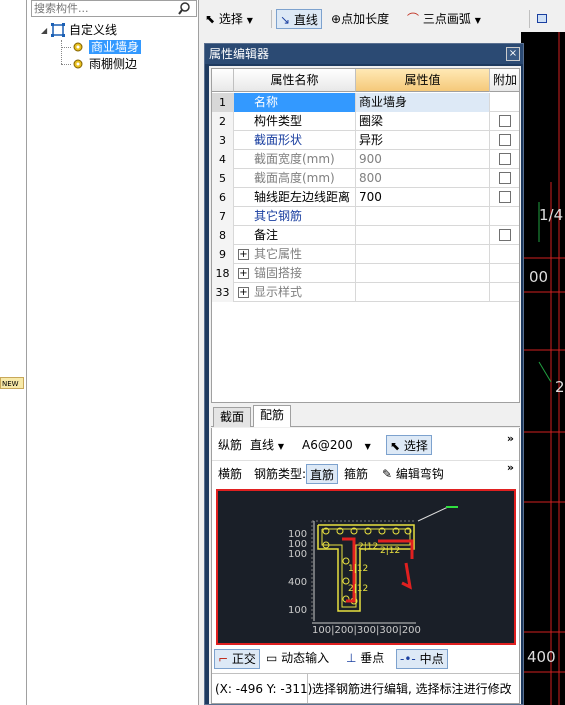 Image resolution: width=565 pixels, height=705 pixels. Describe the element at coordinates (106, 47) in the screenshot. I see `tree-node-commercial-wall: 商业墙身` at that location.